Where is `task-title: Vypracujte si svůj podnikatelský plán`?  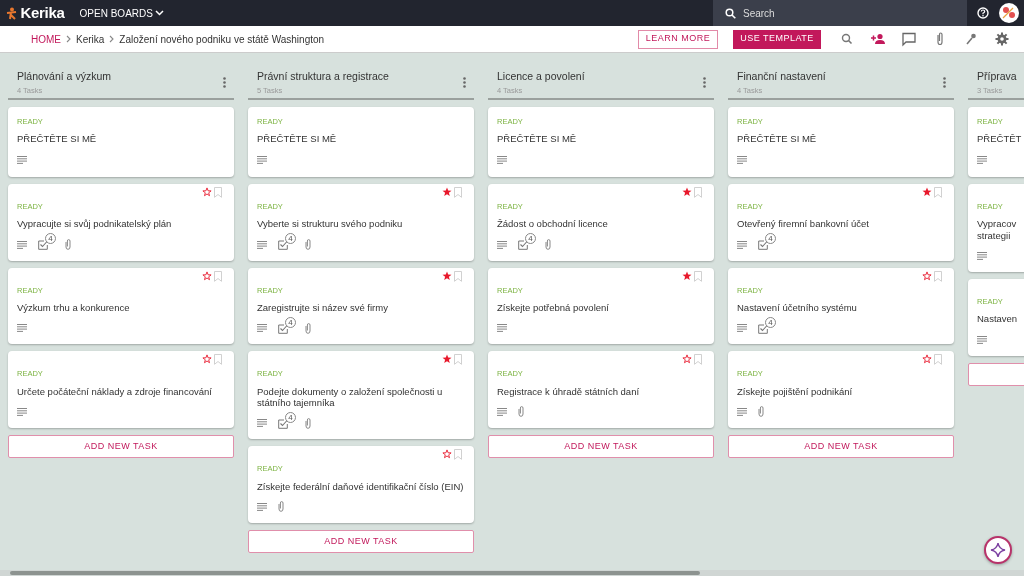
task-title: Vypracujte si svůj podnikatelský plán is located at coordinates (95, 224).